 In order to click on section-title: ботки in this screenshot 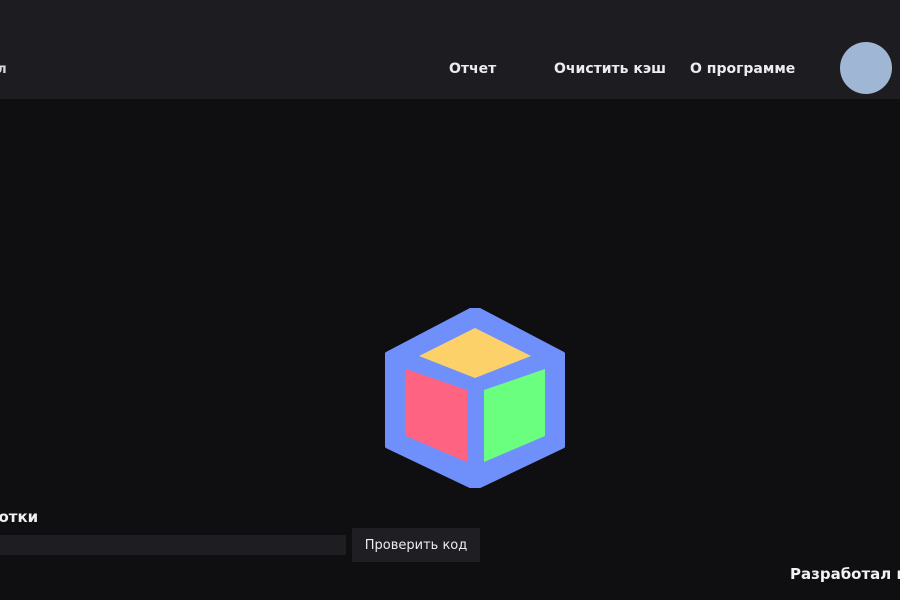, I will do `click(19, 517)`.